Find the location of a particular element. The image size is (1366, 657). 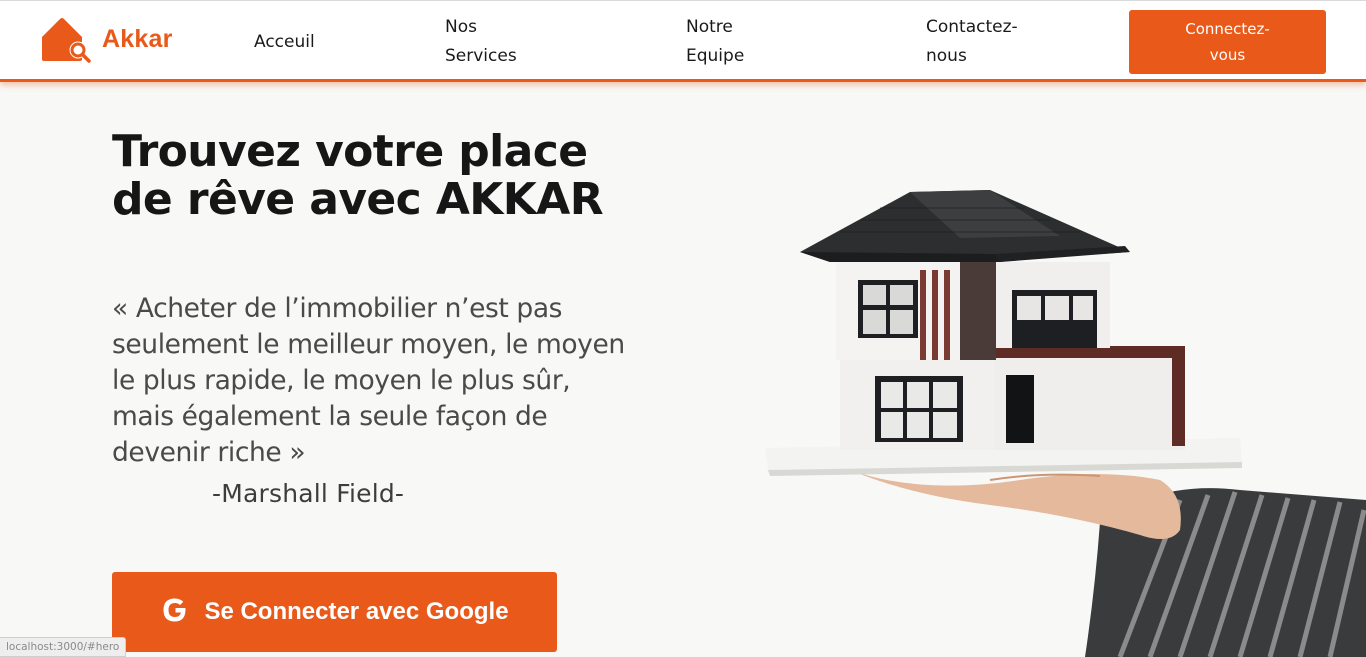

google-login-button: Se Connecter avec Google is located at coordinates (334, 612).